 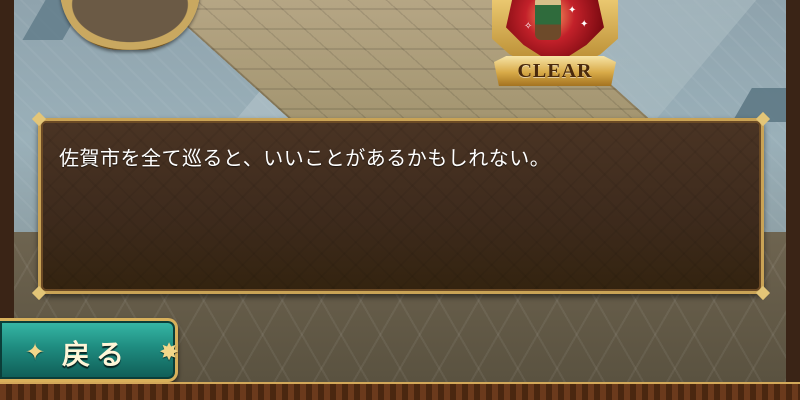 What do you see at coordinates (35, 352) in the screenshot?
I see `compass-ornament-icon: ✦` at bounding box center [35, 352].